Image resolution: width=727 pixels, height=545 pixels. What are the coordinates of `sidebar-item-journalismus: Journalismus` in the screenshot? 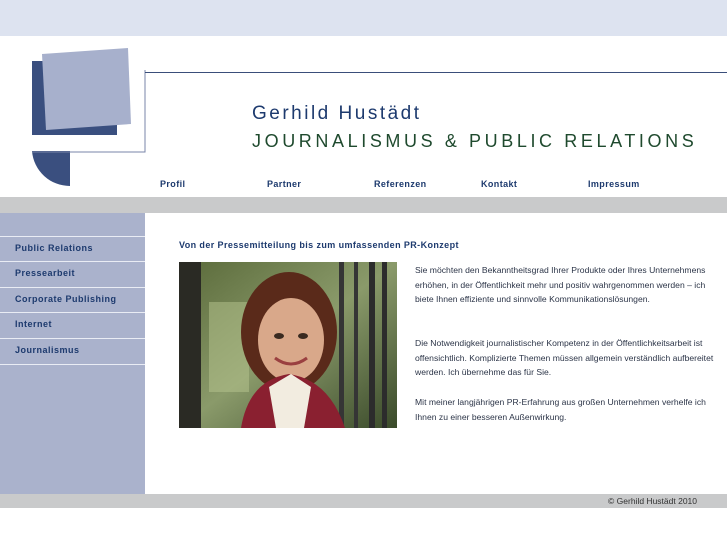 It's located at (72, 350).